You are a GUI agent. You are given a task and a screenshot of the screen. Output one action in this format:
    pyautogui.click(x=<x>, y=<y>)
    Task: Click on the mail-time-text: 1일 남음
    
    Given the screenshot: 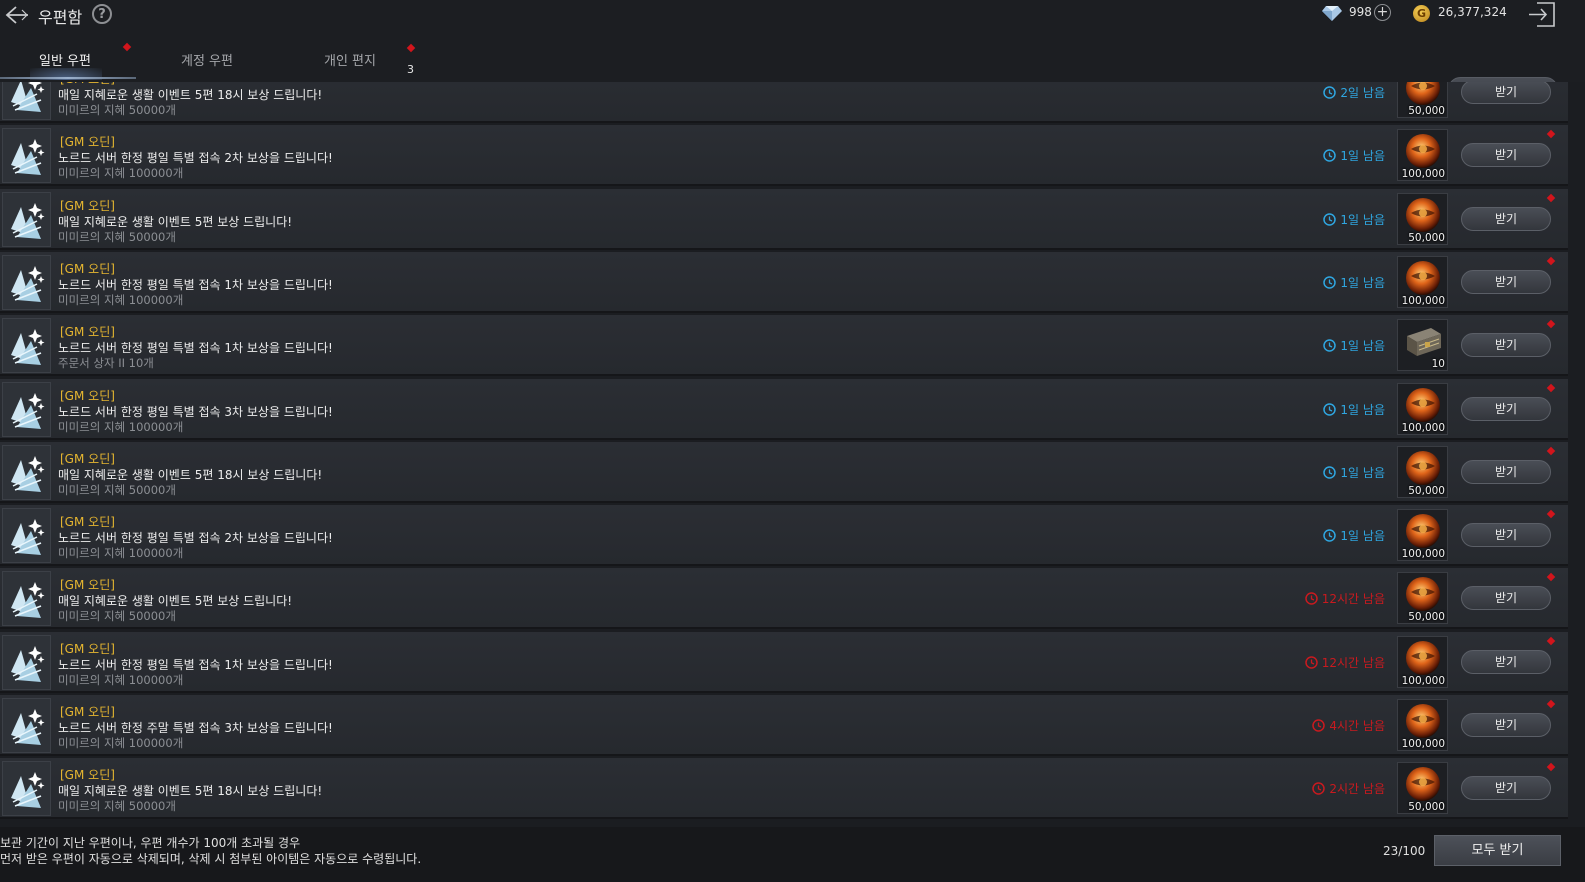 What is the action you would take?
    pyautogui.click(x=1362, y=282)
    